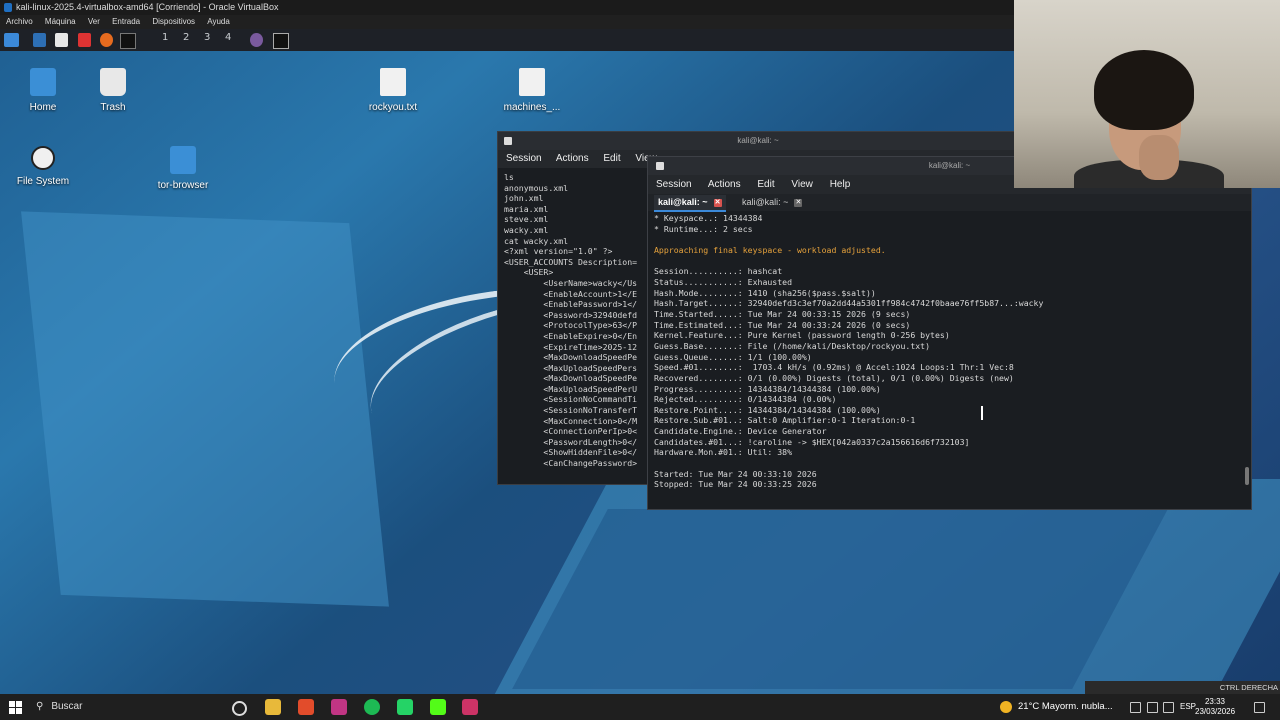 This screenshot has height=720, width=1280. Describe the element at coordinates (1135, 707) in the screenshot. I see `chevron-up-icon` at that location.